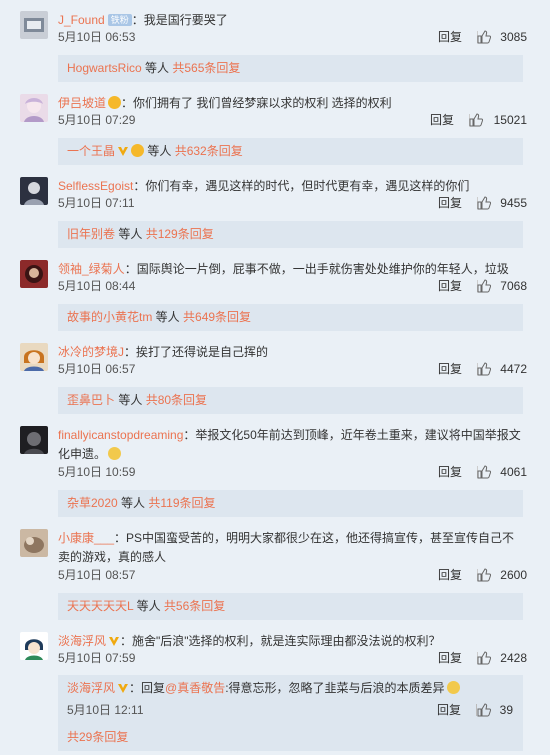 This screenshot has height=755, width=550. What do you see at coordinates (82, 454) in the screenshot?
I see `comment-body-line2: 化申遗。` at bounding box center [82, 454].